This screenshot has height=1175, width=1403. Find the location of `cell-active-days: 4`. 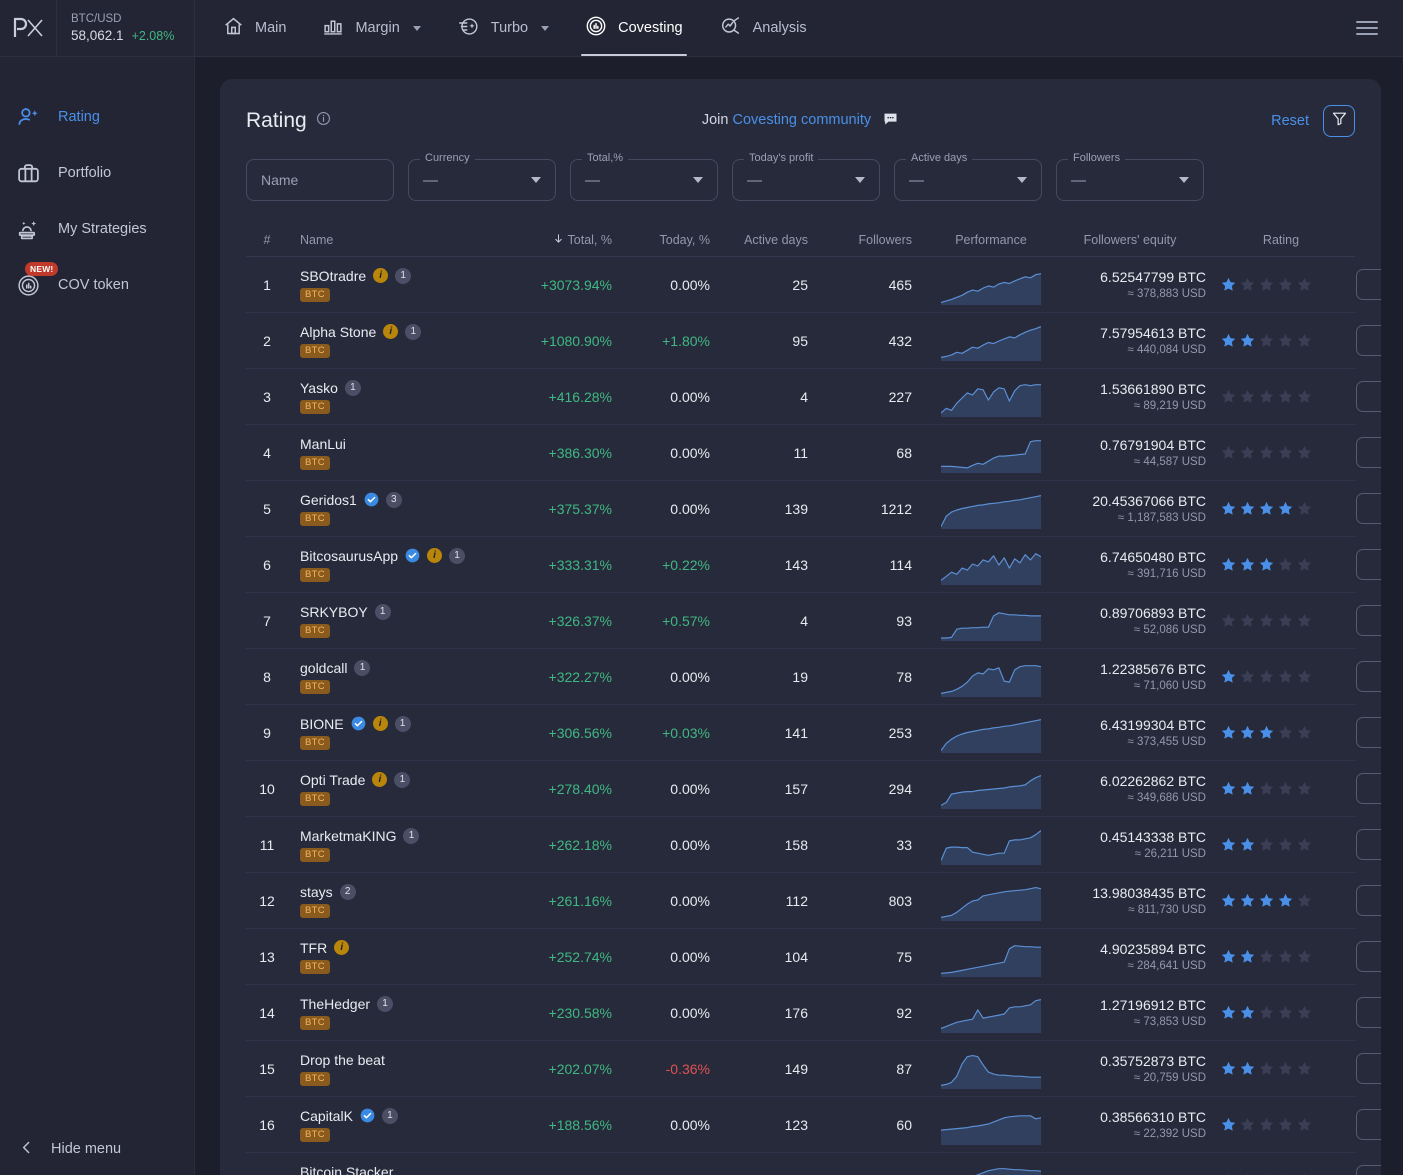

cell-active-days: 4 is located at coordinates (804, 396).